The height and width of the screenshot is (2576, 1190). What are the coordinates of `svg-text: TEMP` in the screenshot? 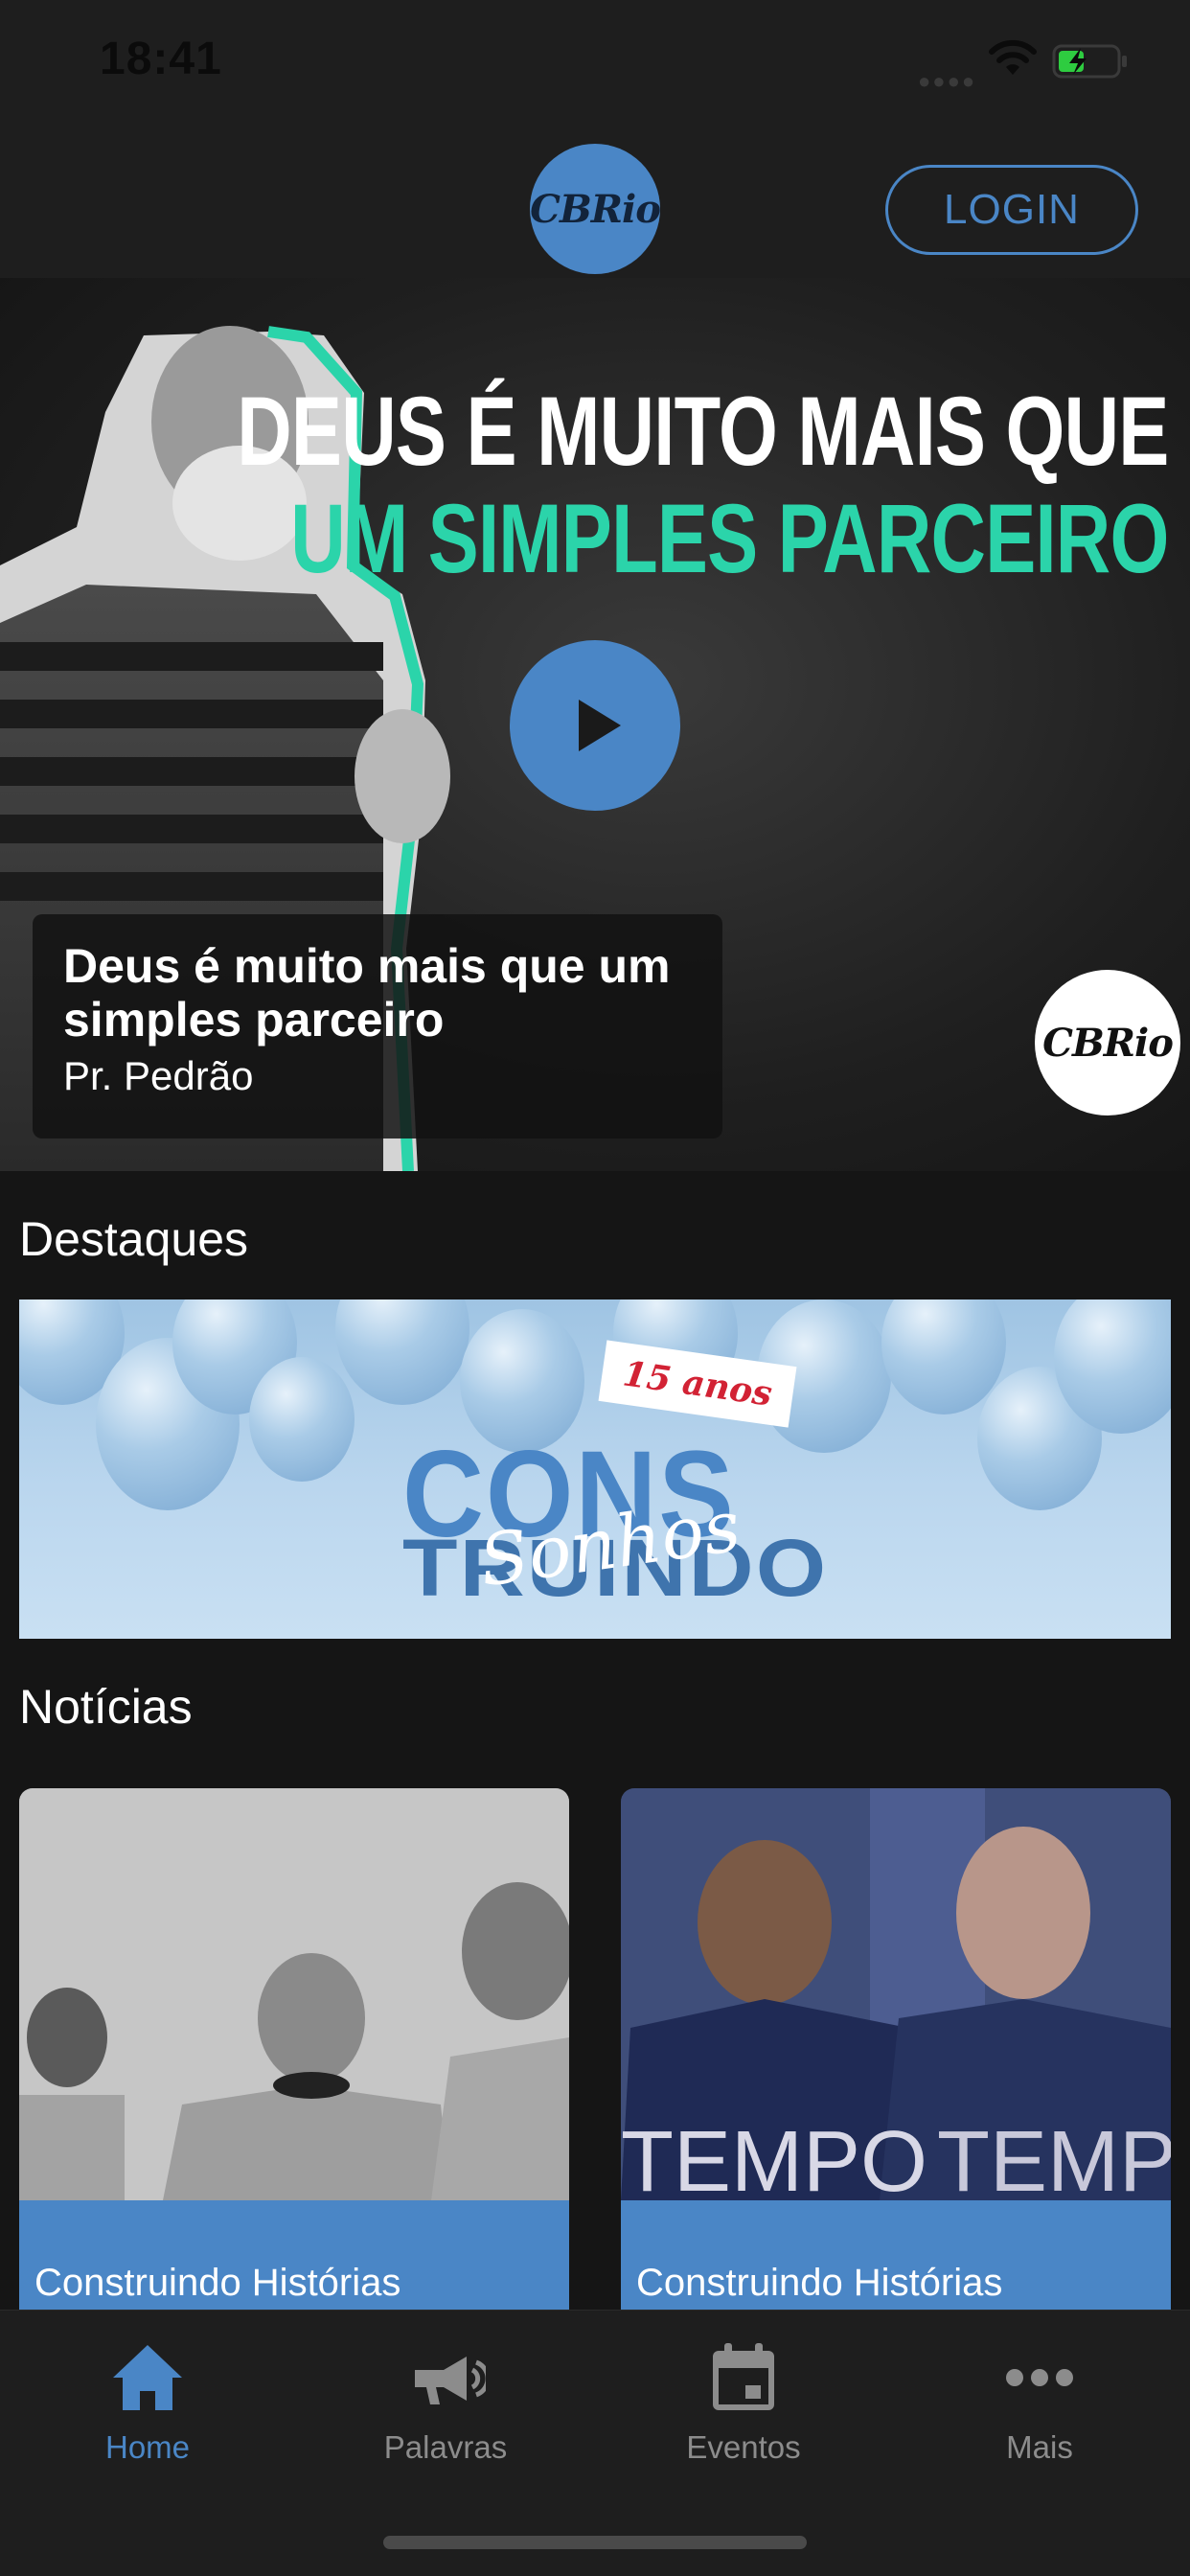 It's located at (1054, 2157).